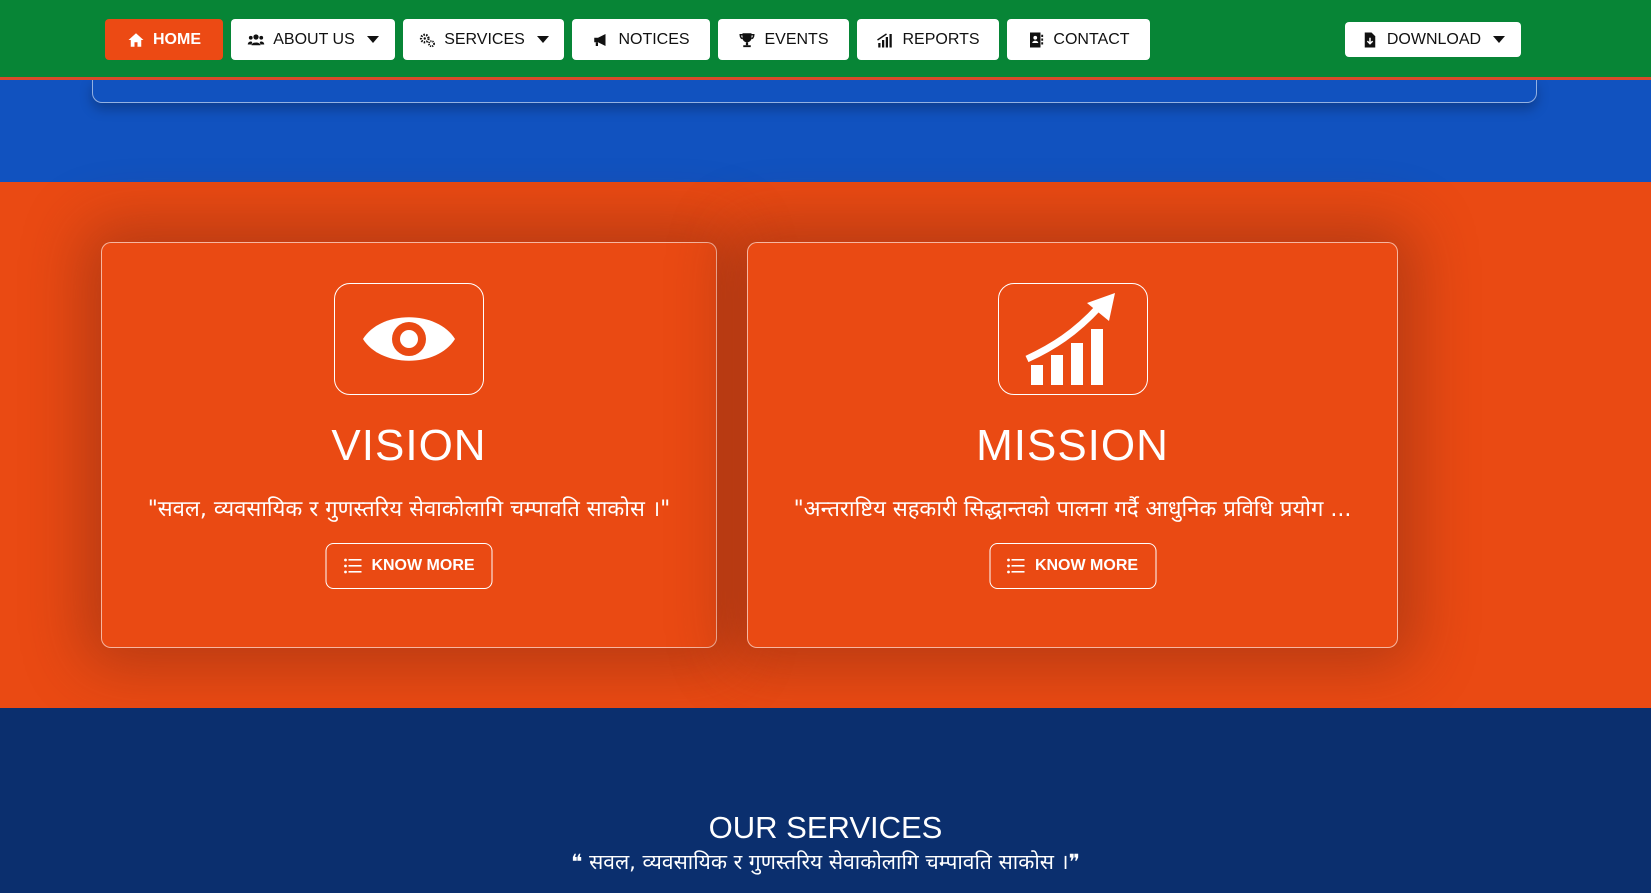  Describe the element at coordinates (428, 40) in the screenshot. I see `gears-icon` at that location.